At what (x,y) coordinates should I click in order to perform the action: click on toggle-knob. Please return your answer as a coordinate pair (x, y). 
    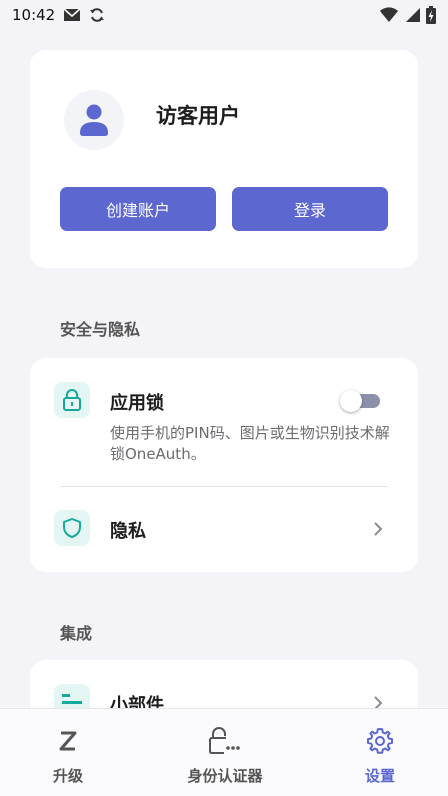
    Looking at the image, I should click on (351, 401).